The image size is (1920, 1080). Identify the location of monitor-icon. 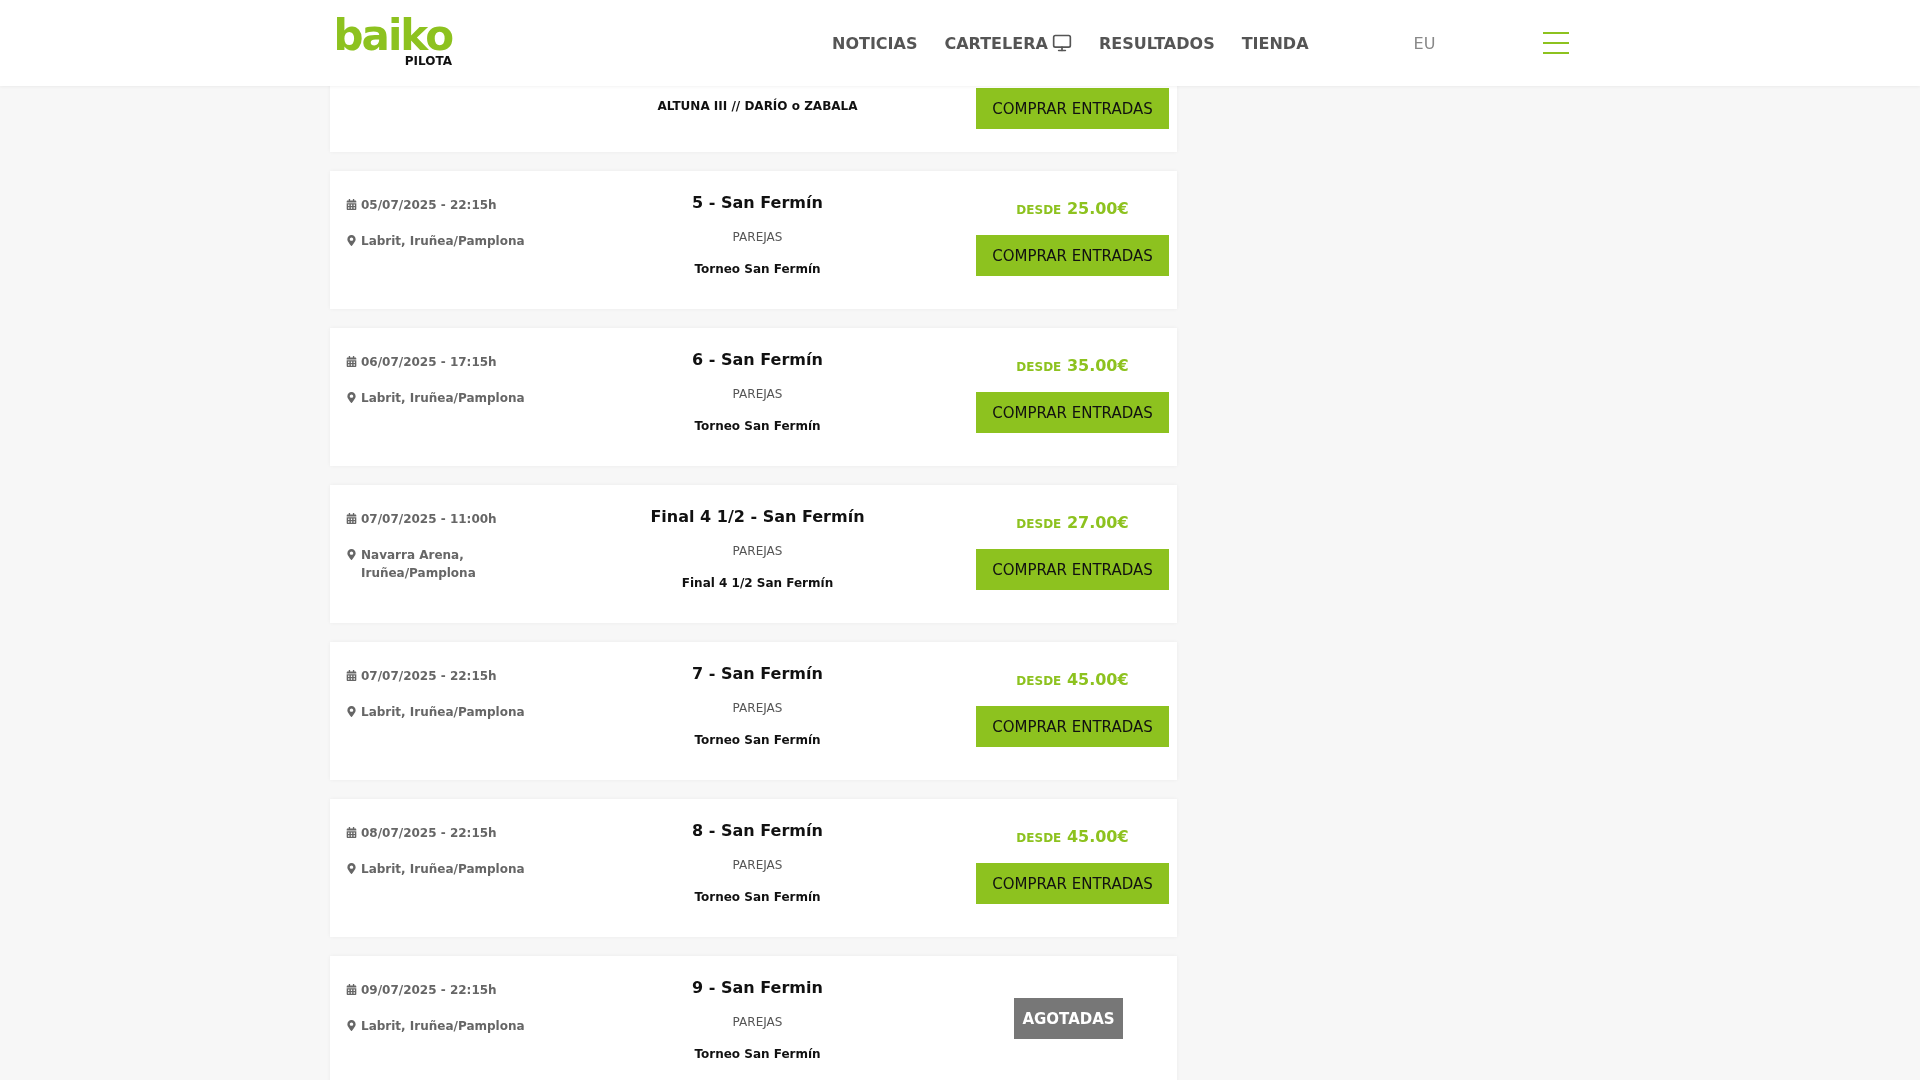
(1061, 43).